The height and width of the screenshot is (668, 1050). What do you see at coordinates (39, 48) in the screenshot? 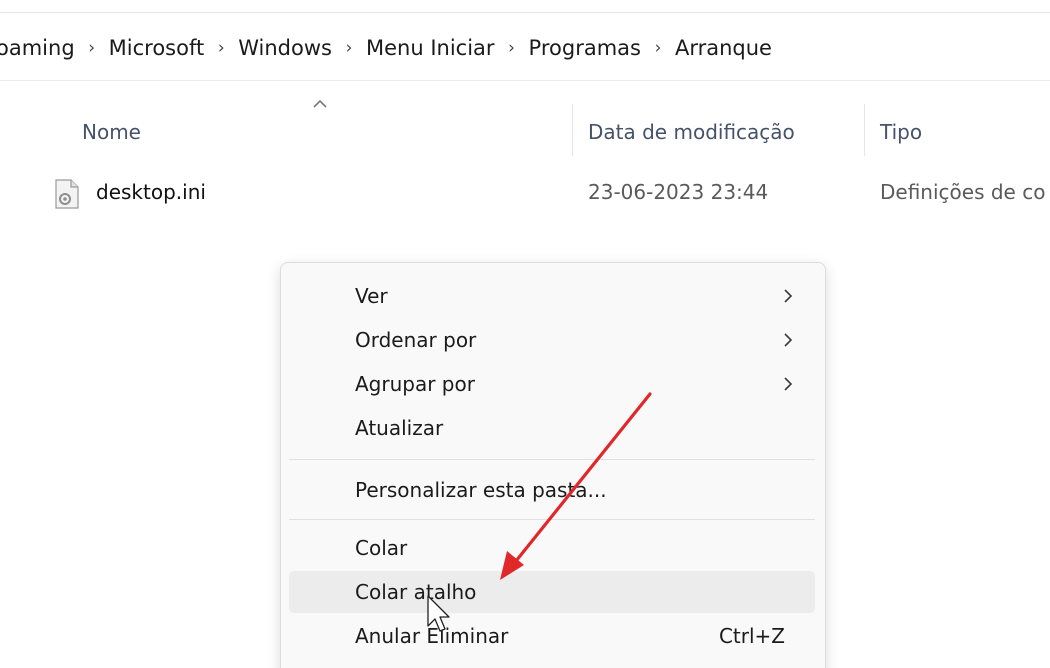
I see `breadcrumb-item-roaming: oaming` at bounding box center [39, 48].